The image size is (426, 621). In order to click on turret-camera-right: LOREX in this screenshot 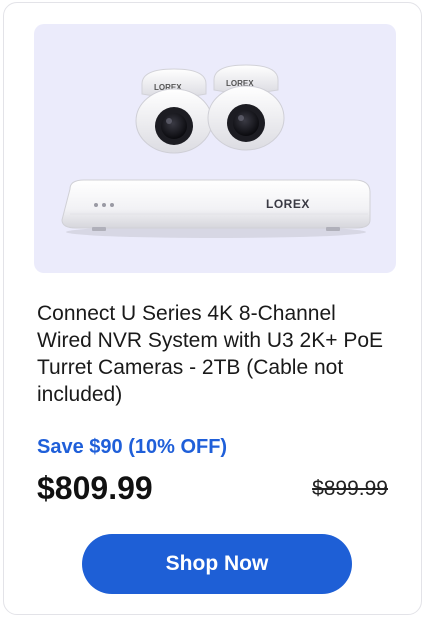, I will do `click(246, 107)`.